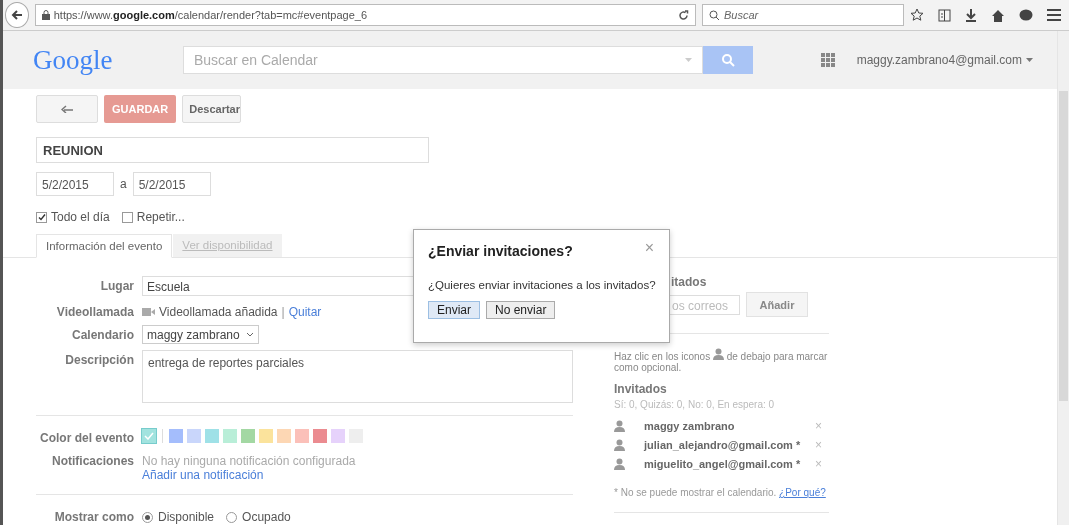  I want to click on video-camera-icon, so click(148, 312).